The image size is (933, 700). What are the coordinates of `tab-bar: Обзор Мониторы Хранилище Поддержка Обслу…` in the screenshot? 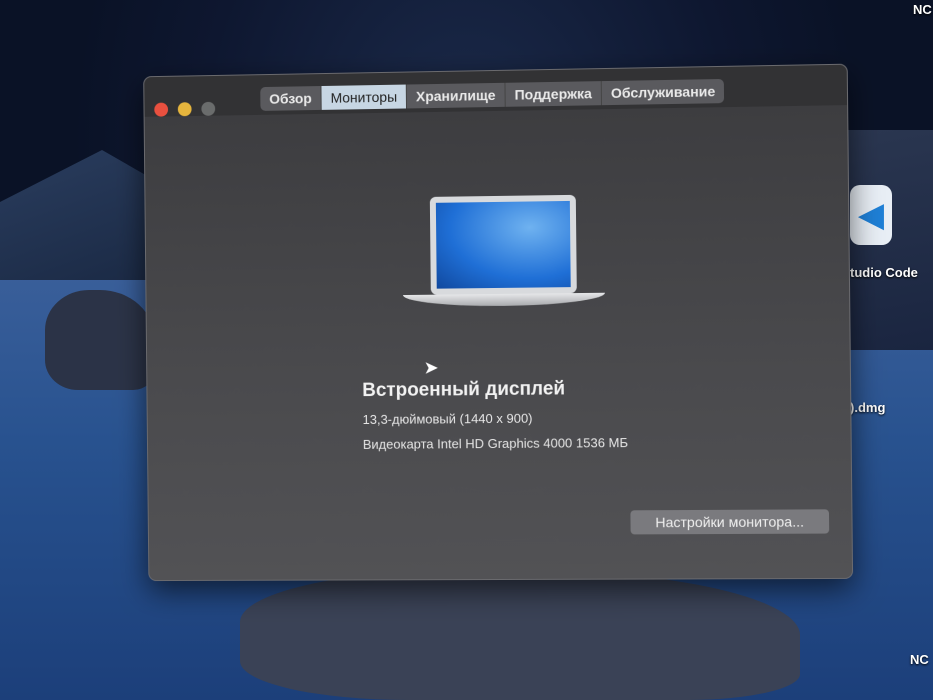 It's located at (492, 94).